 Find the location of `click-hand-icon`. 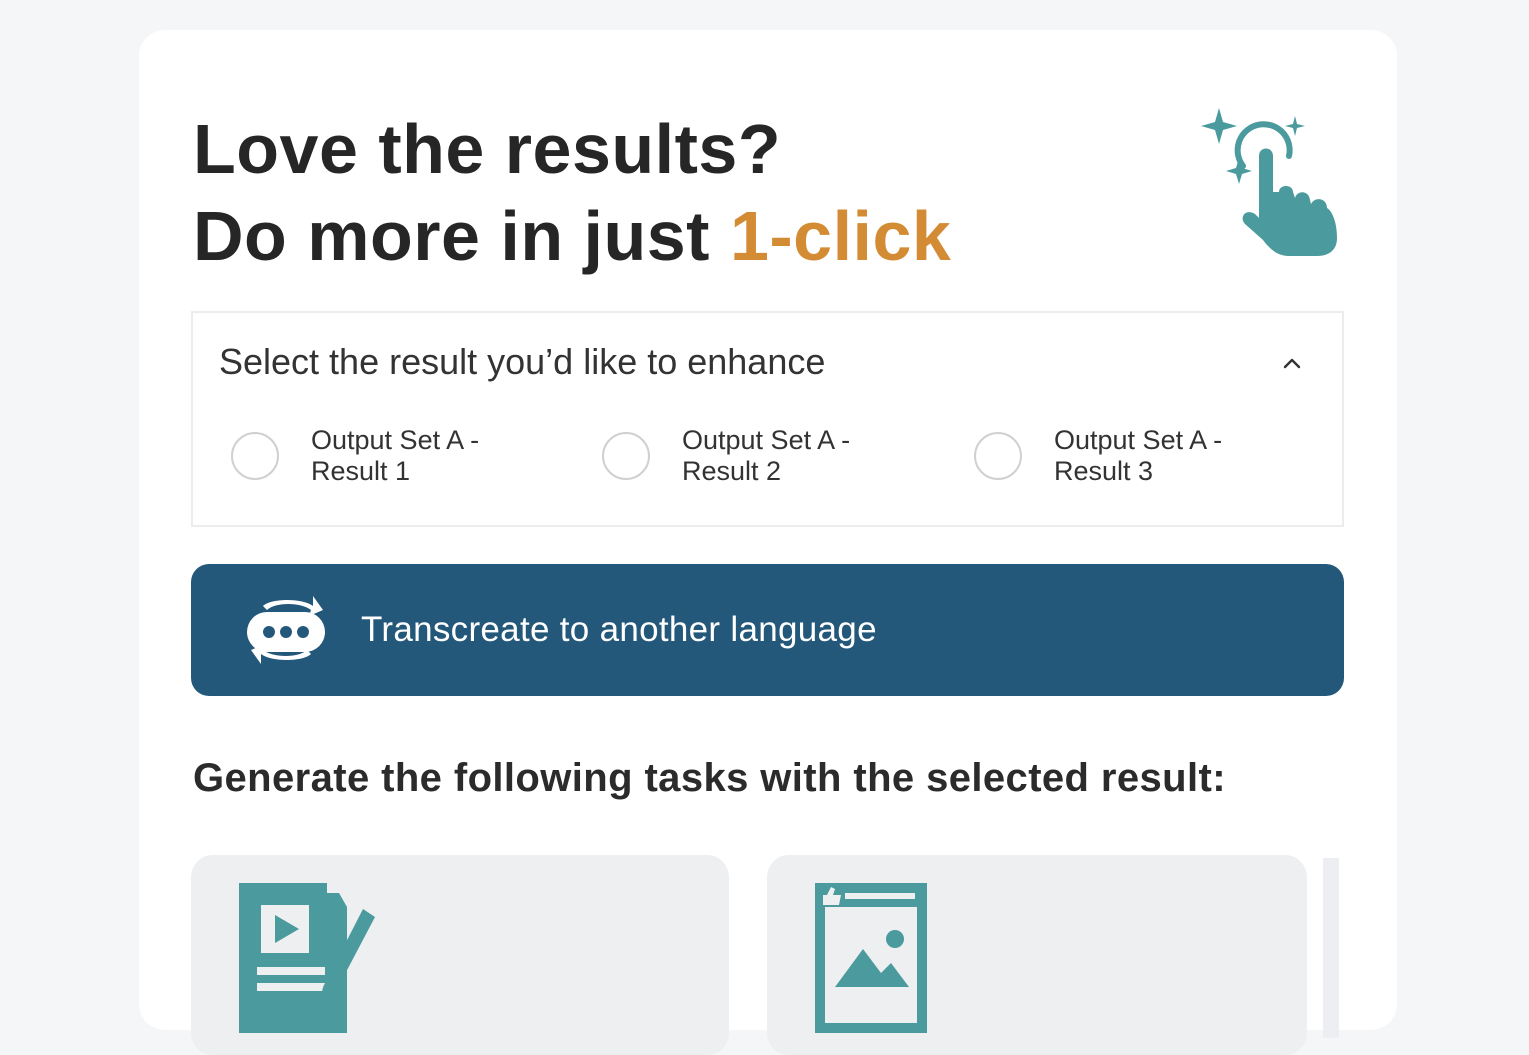

click-hand-icon is located at coordinates (1269, 182).